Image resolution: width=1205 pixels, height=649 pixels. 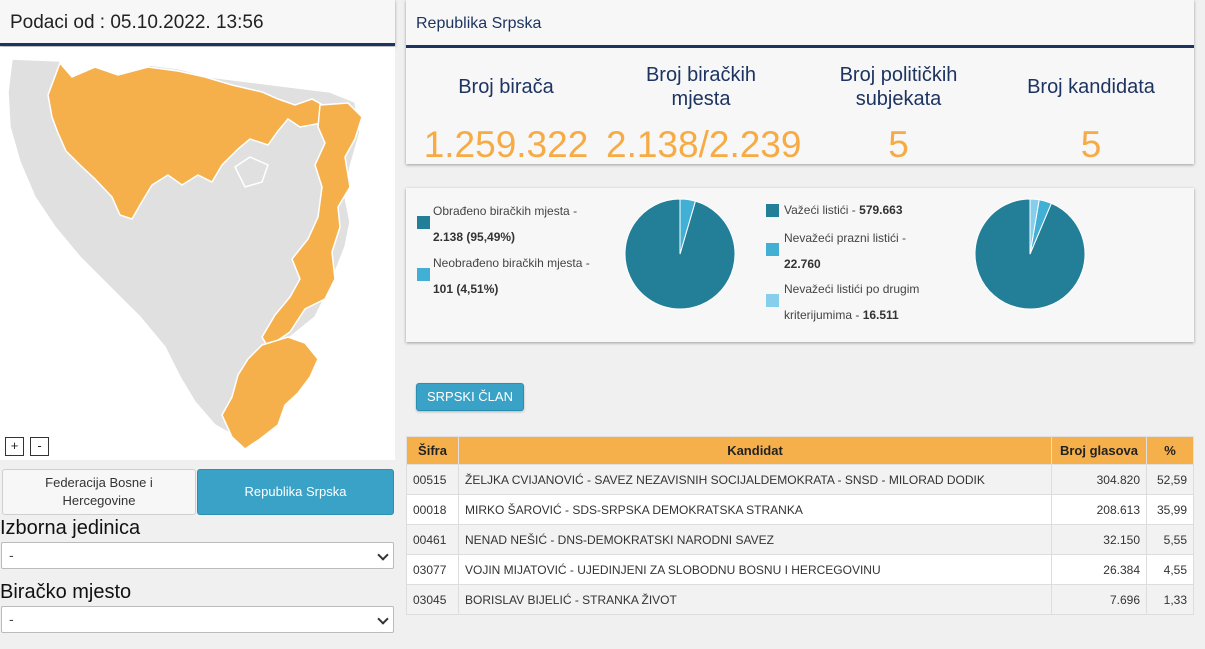 What do you see at coordinates (197, 555) in the screenshot?
I see `izborna-jedinica-select: -` at bounding box center [197, 555].